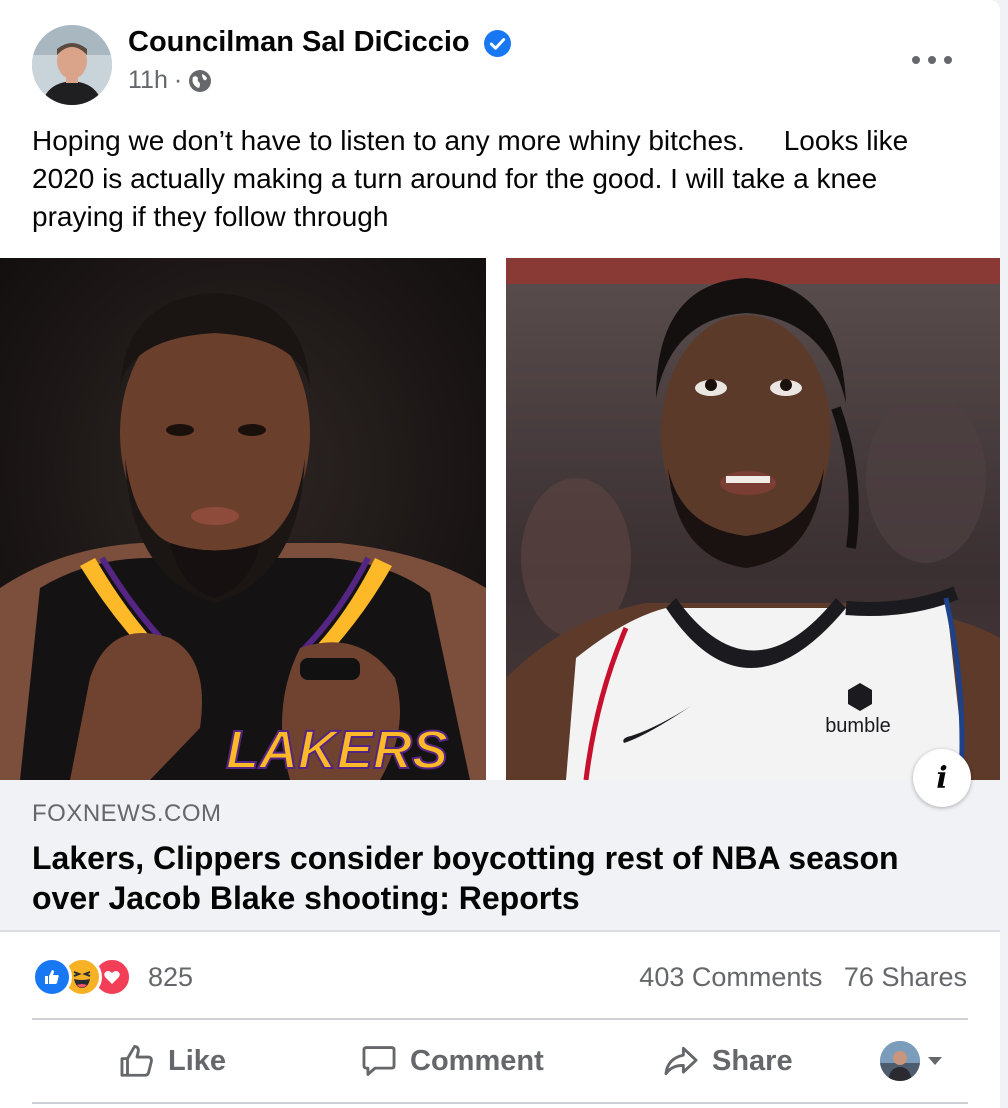 This screenshot has height=1108, width=1008. Describe the element at coordinates (112, 977) in the screenshot. I see `reaction-summary: 825` at that location.